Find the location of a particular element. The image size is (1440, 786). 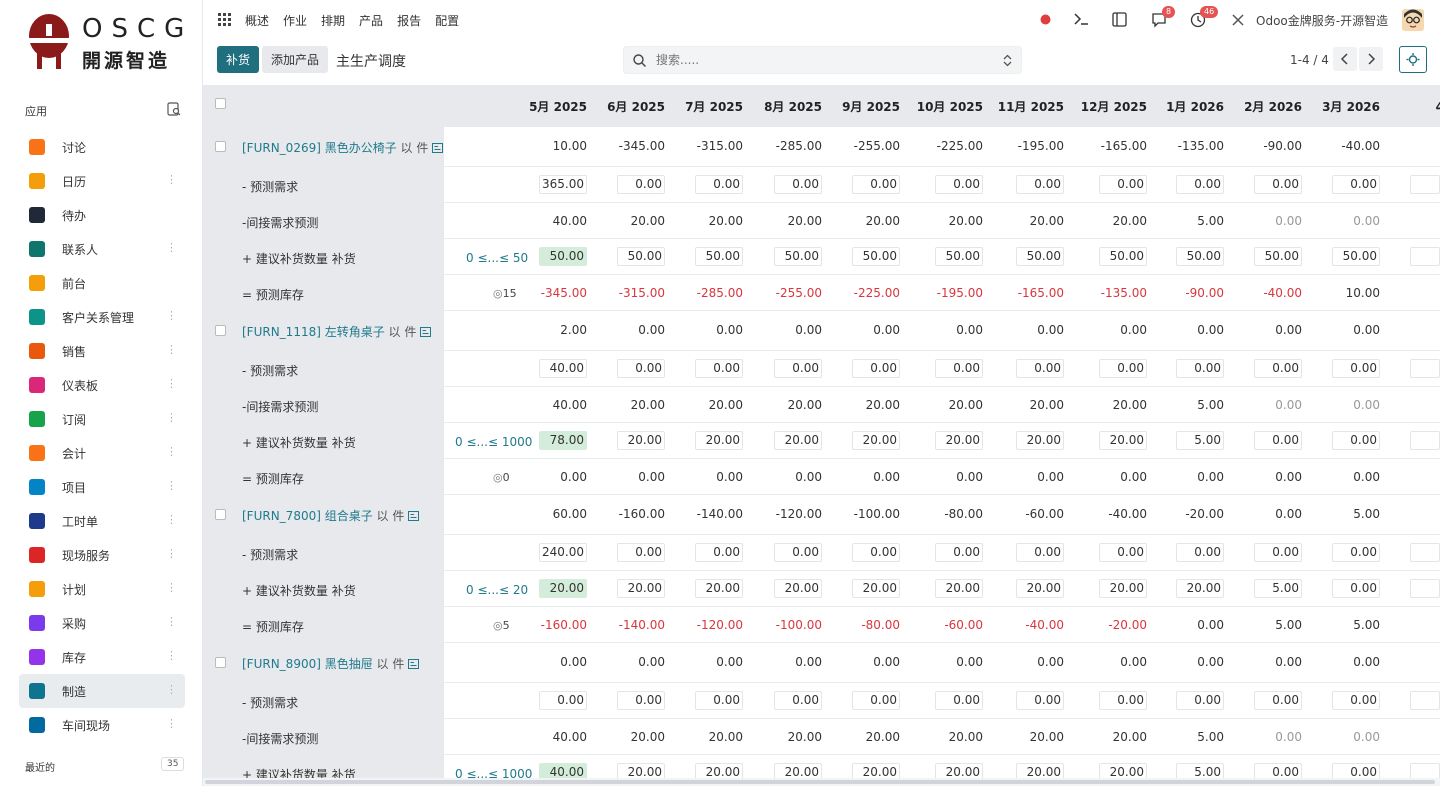

sidebar-app-item: 客户关系管理 ⋮ is located at coordinates (102, 317).